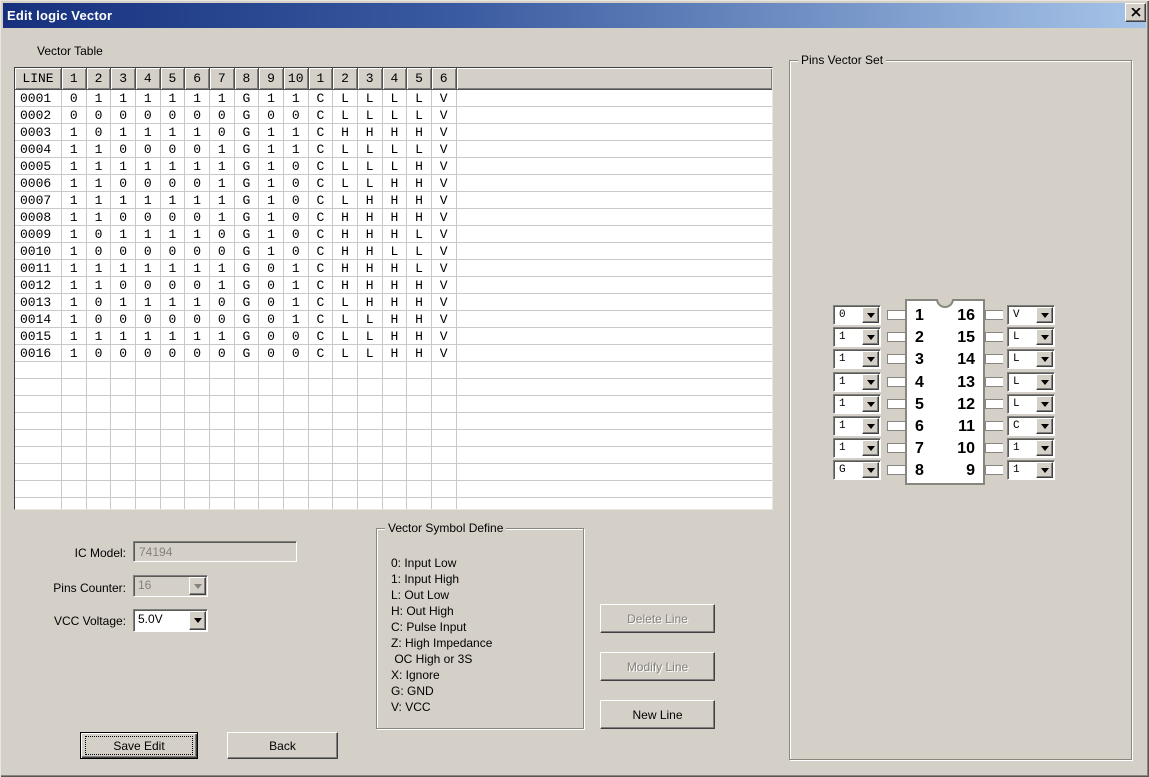 The height and width of the screenshot is (777, 1149). I want to click on pin-8-combo-dropdown-button, so click(870, 470).